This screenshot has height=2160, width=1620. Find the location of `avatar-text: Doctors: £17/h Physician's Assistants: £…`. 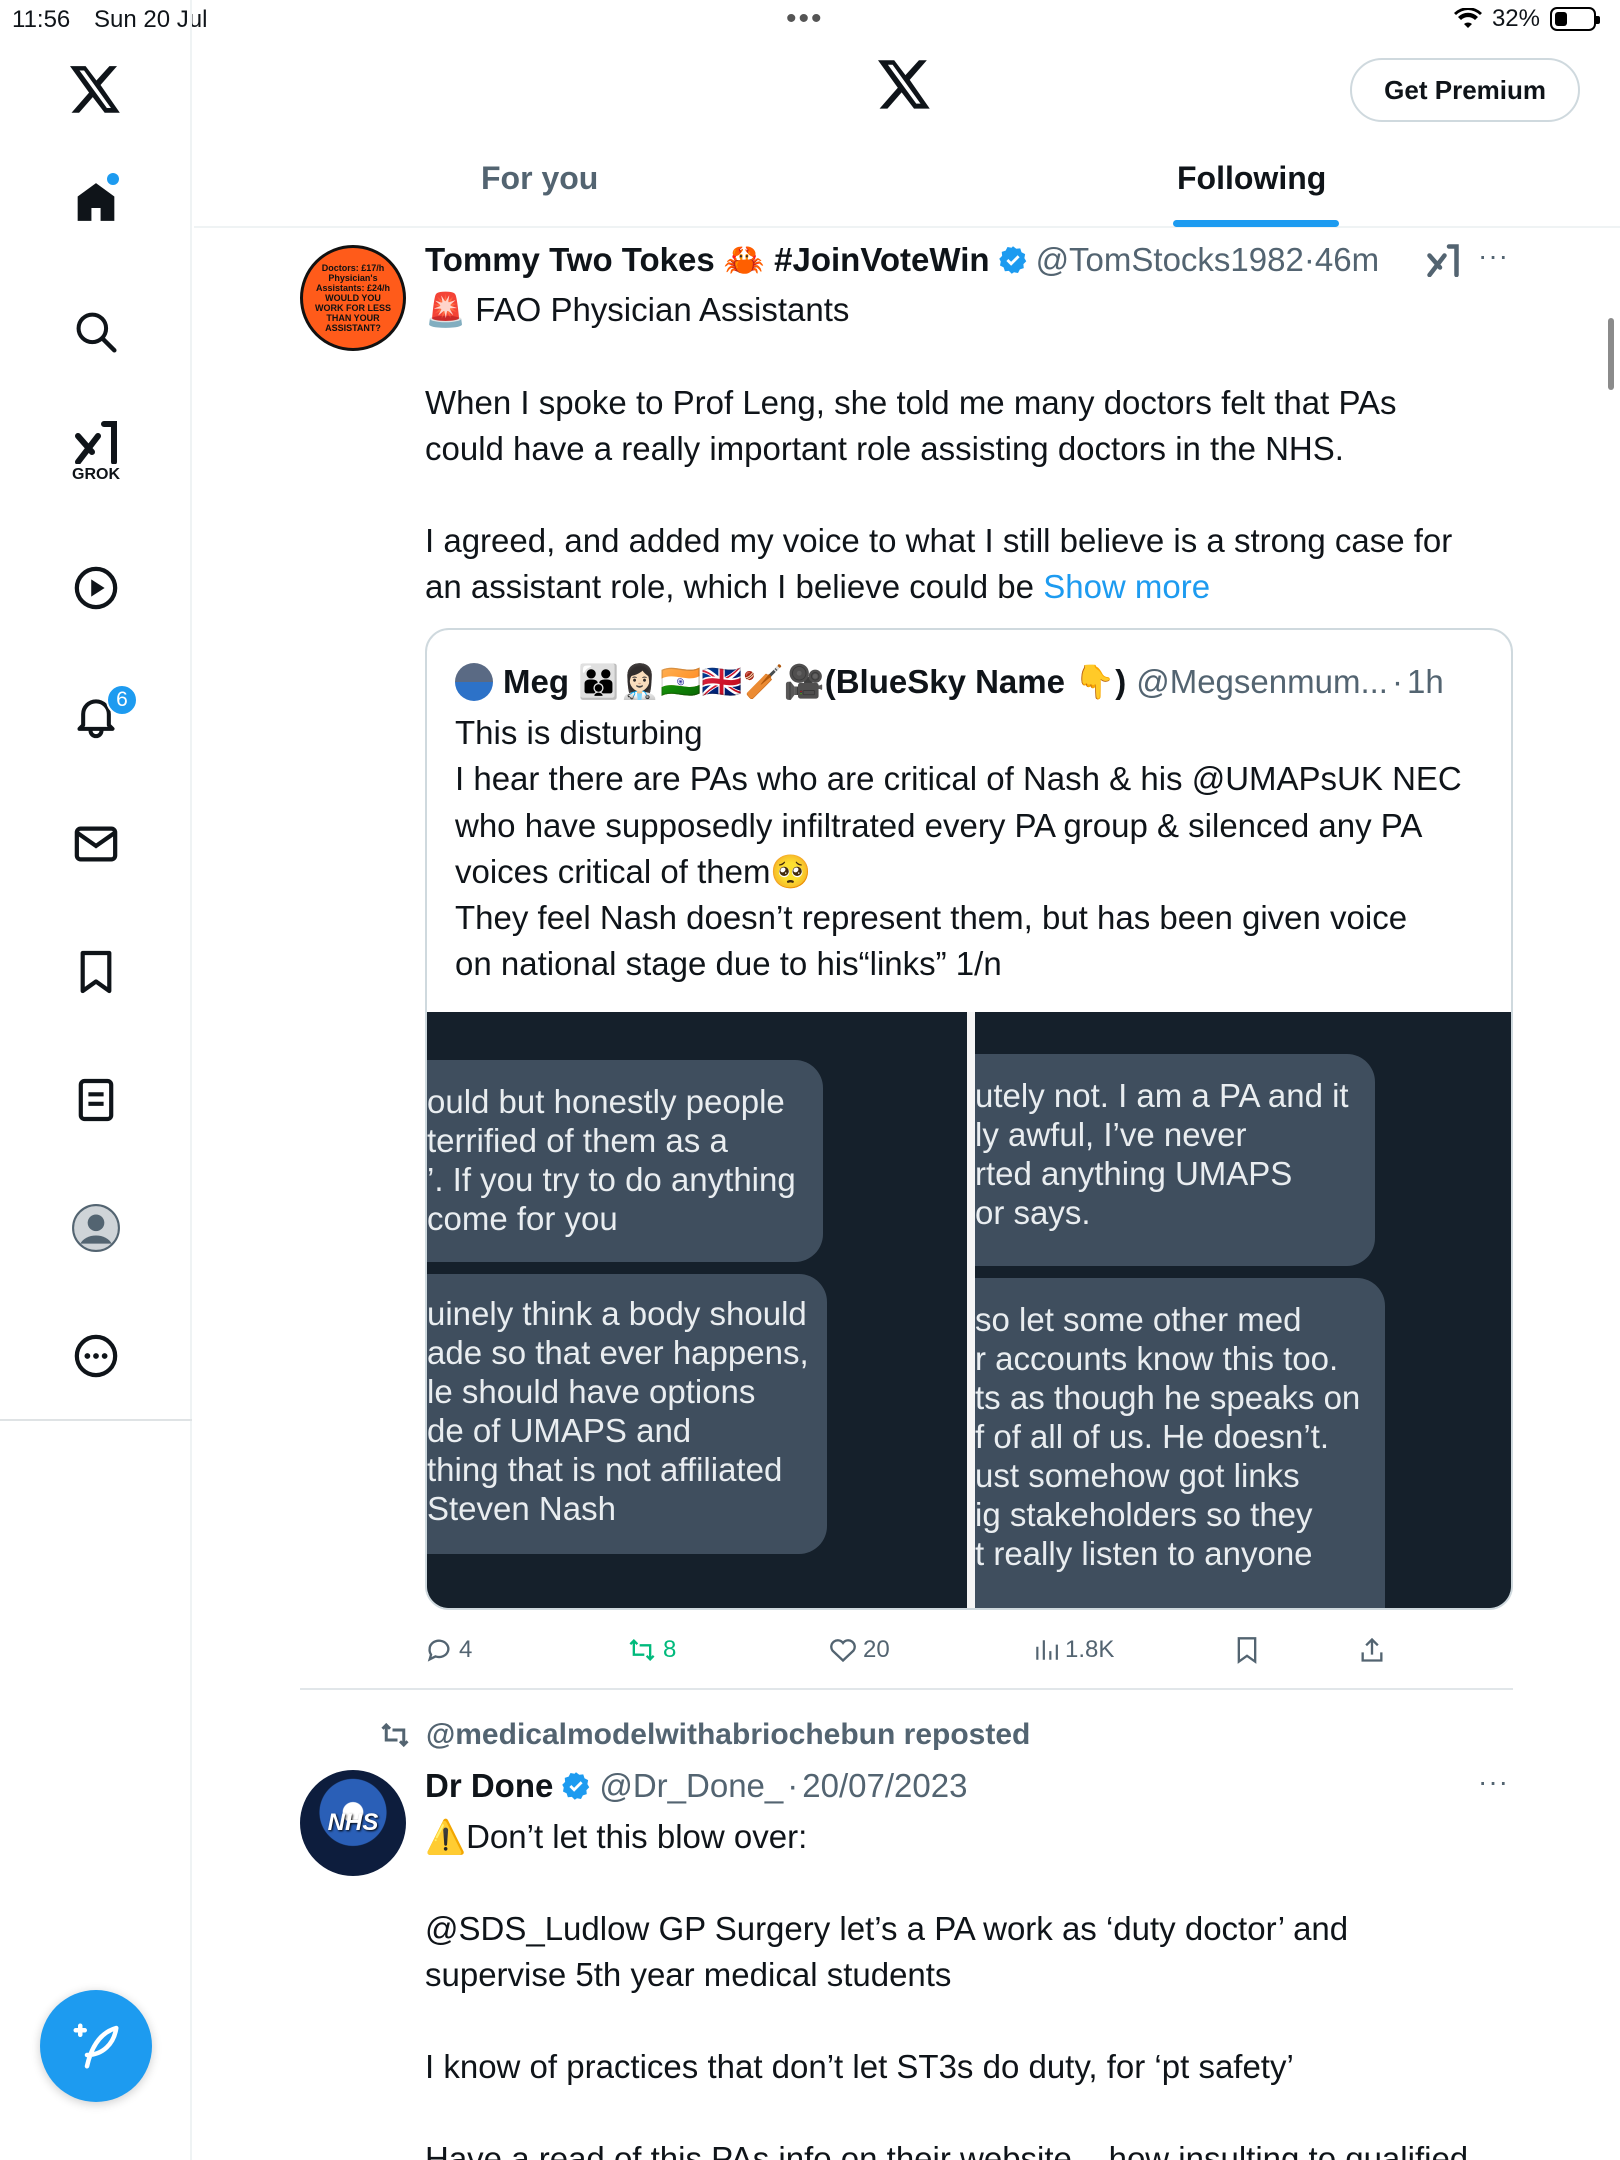

avatar-text: Doctors: £17/h Physician's Assistants: £… is located at coordinates (353, 298).